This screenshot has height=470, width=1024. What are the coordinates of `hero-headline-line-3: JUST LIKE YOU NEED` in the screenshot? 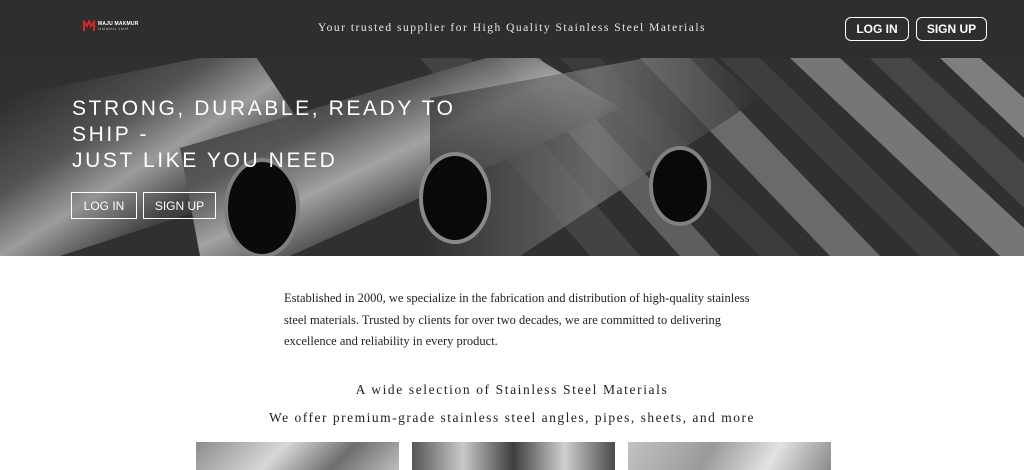 It's located at (205, 160).